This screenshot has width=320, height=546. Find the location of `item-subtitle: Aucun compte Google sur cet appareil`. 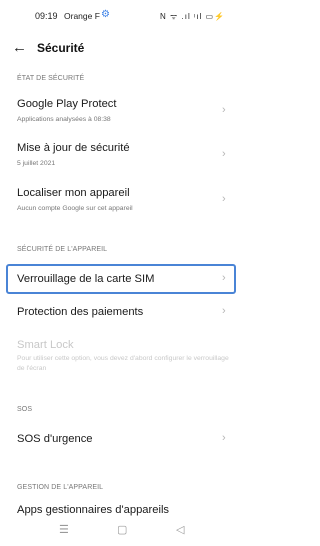

item-subtitle: Aucun compte Google sur cet appareil is located at coordinates (75, 208).